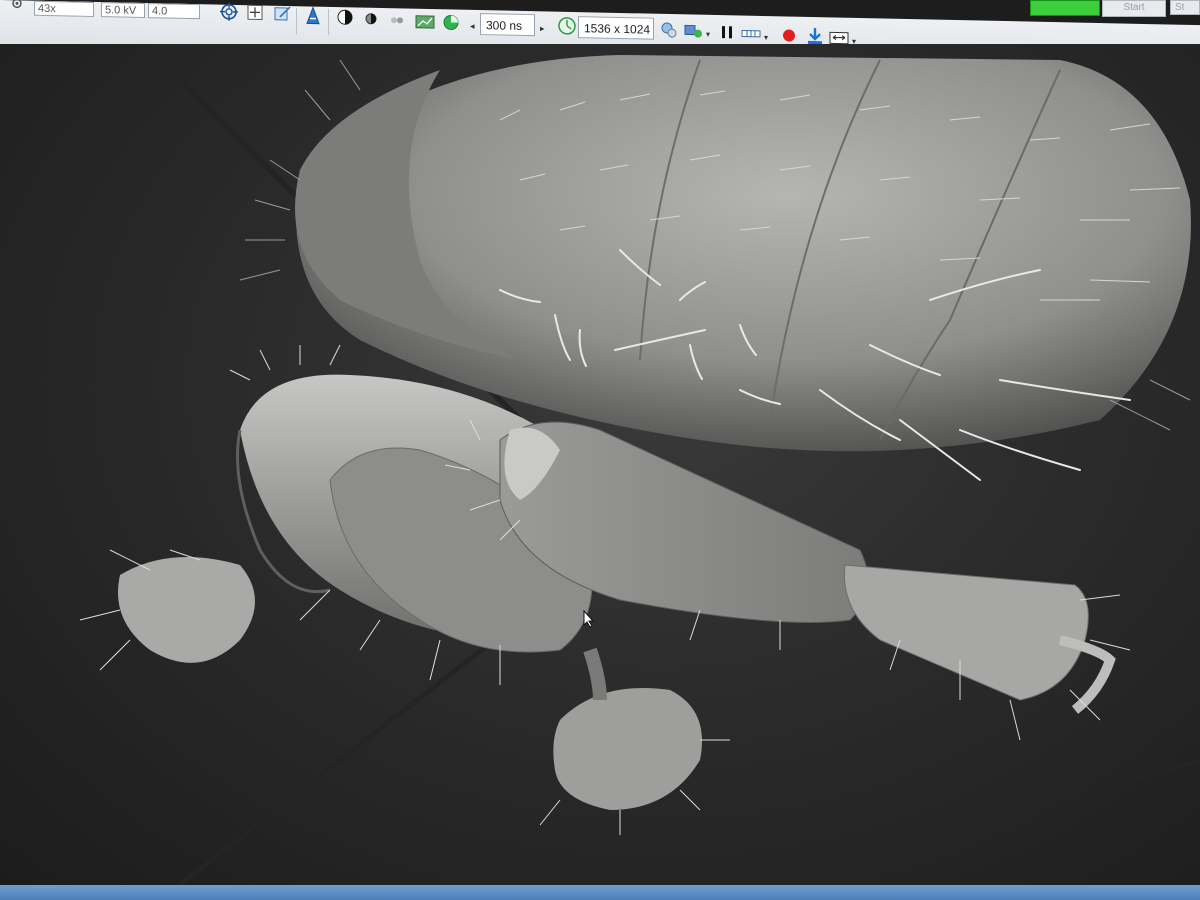  I want to click on magnification-field: 43x, so click(64, 8).